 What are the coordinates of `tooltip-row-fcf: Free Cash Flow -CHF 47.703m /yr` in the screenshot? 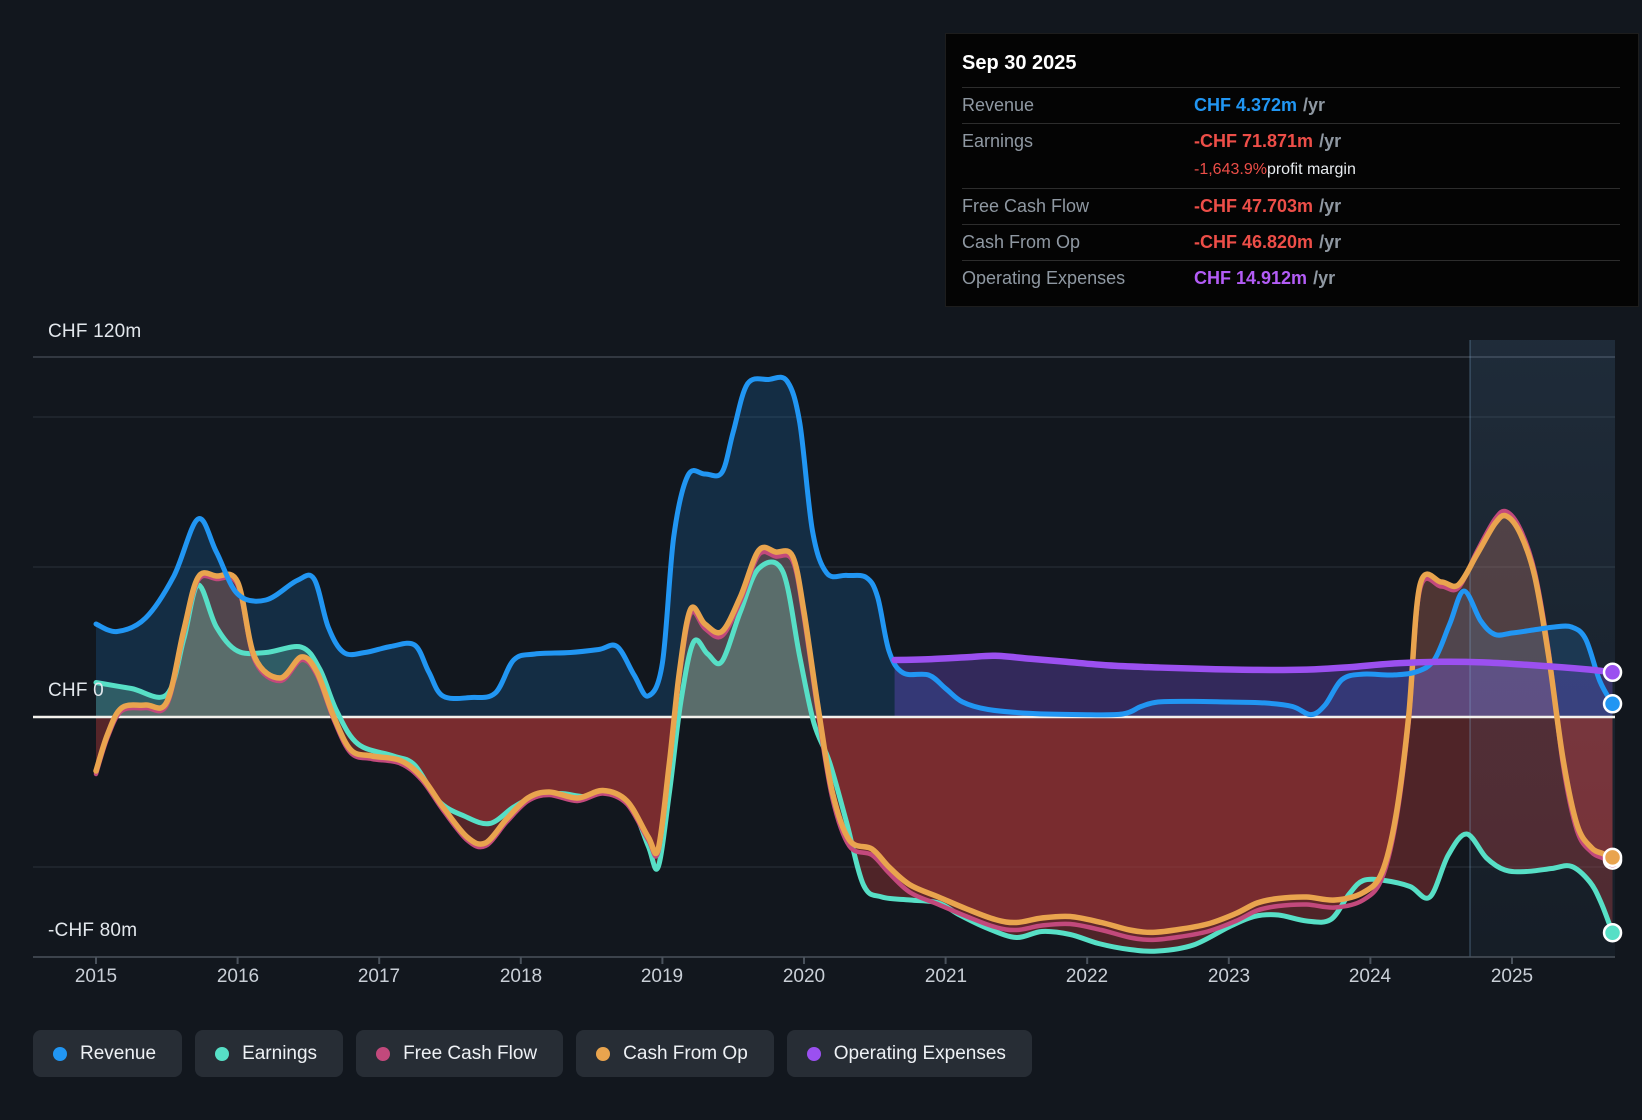 It's located at (1291, 206).